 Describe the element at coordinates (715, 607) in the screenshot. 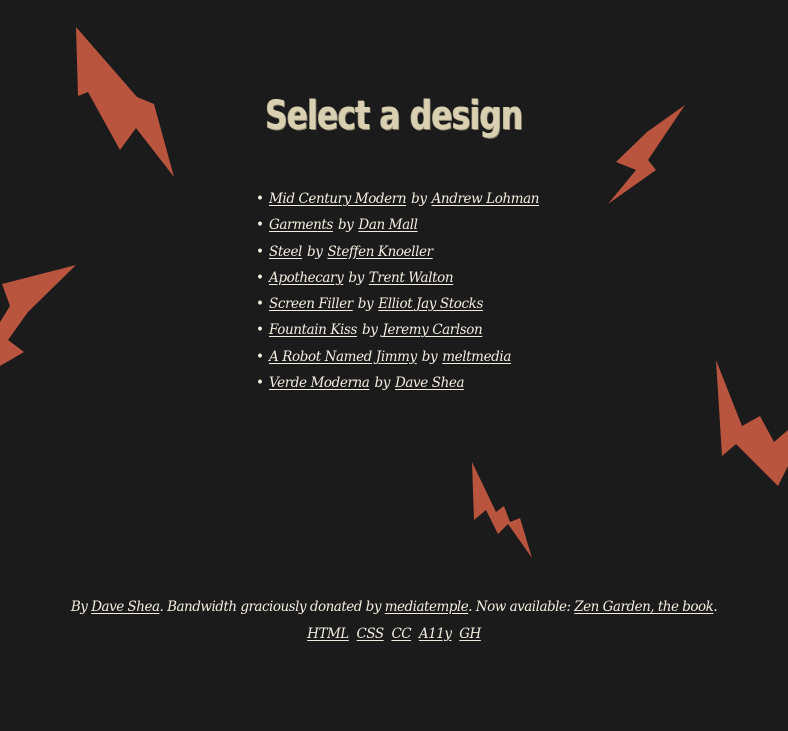

I see `footer-book-suffix: .` at that location.